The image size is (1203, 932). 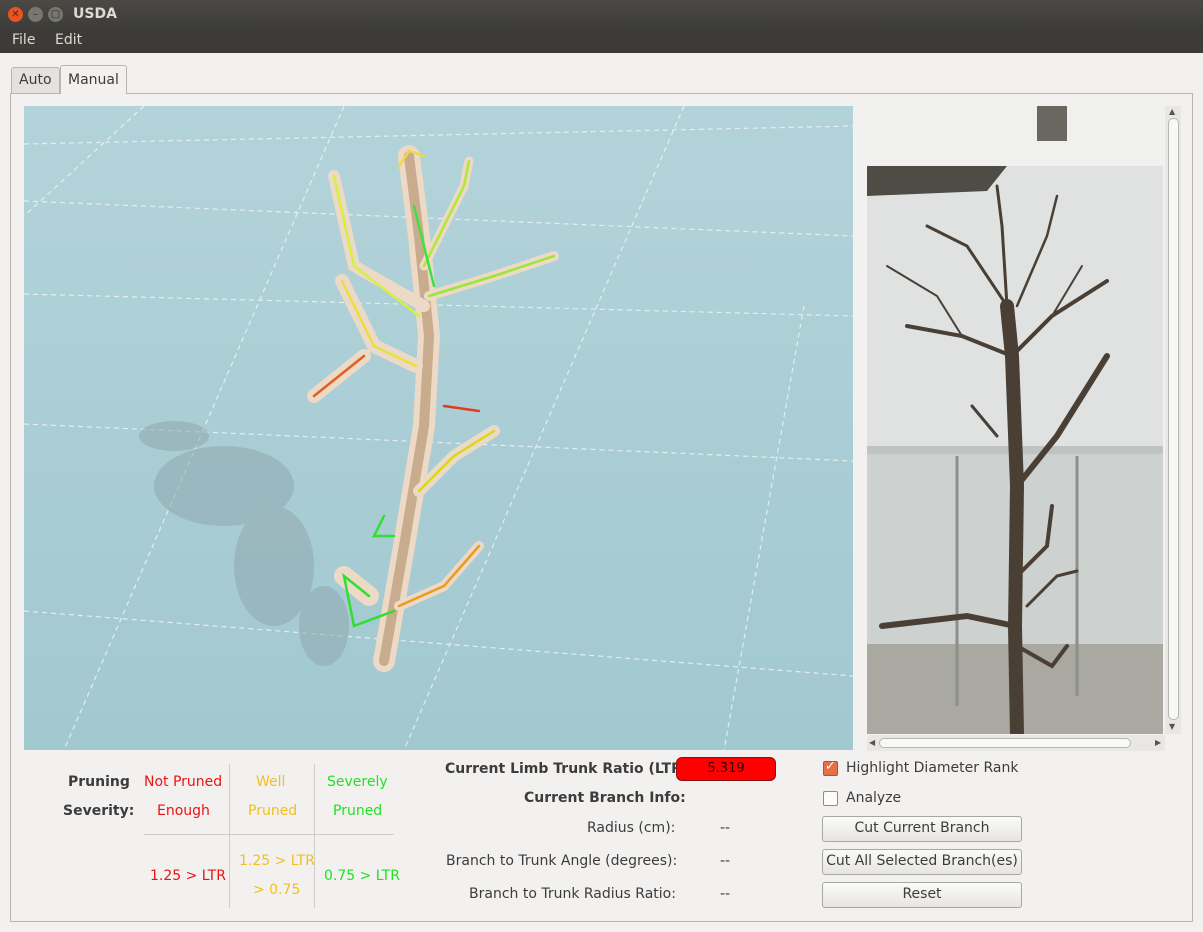 I want to click on analyze-label: Analyze, so click(x=873, y=798).